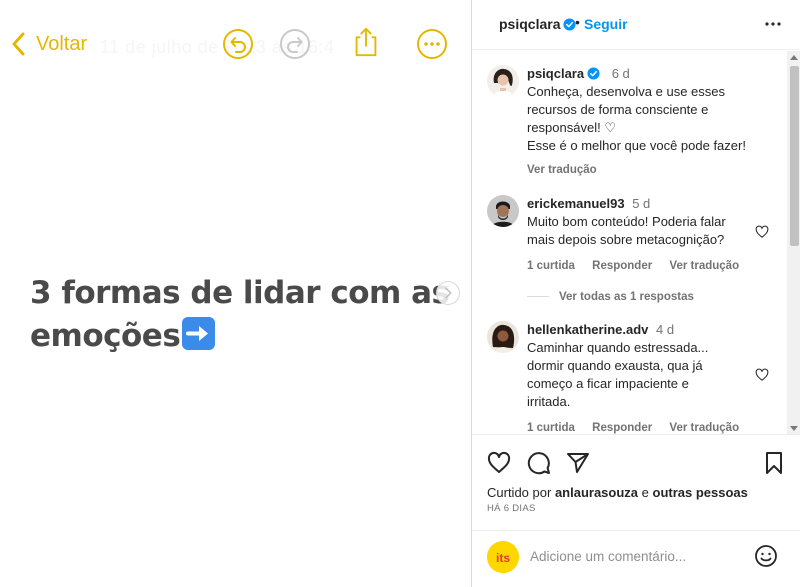  Describe the element at coordinates (499, 463) in the screenshot. I see `like-heart-icon` at that location.